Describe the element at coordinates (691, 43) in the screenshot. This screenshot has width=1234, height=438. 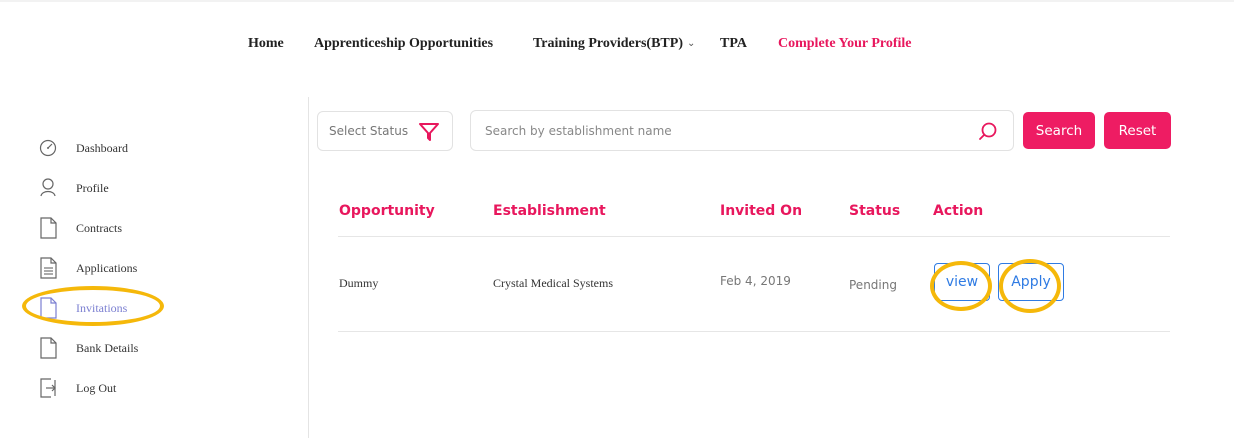
I see `chevron-down-icon: ⌄` at that location.